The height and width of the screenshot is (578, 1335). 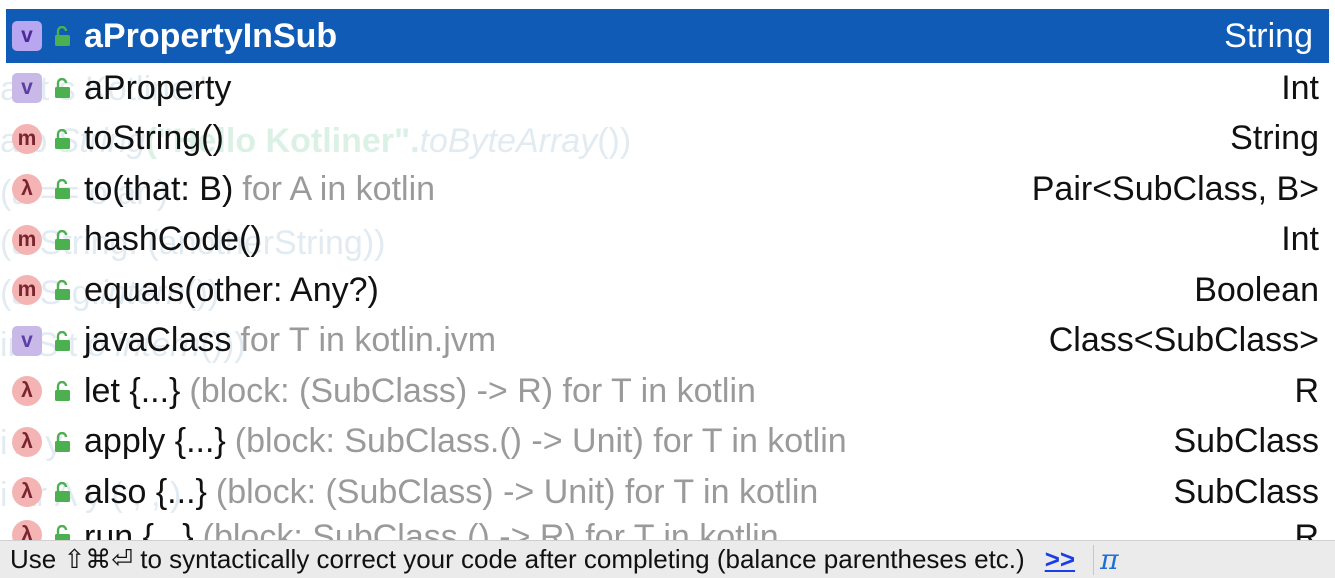 I want to click on completion-item: m equals(other: Any?) Boolean, so click(x=667, y=290).